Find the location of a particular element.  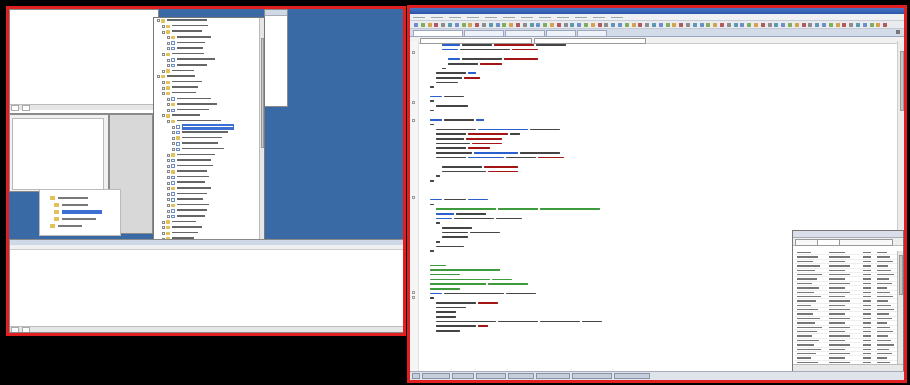

left-top-window is located at coordinates (84, 61).